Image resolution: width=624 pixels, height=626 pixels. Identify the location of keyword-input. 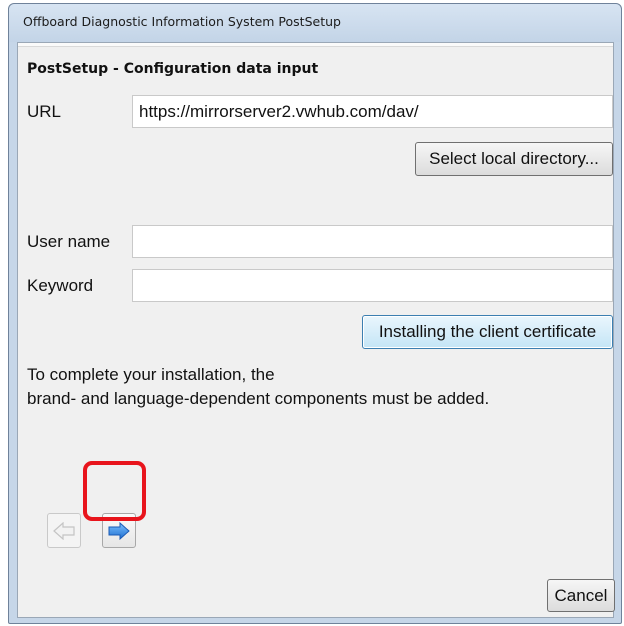
(372, 285).